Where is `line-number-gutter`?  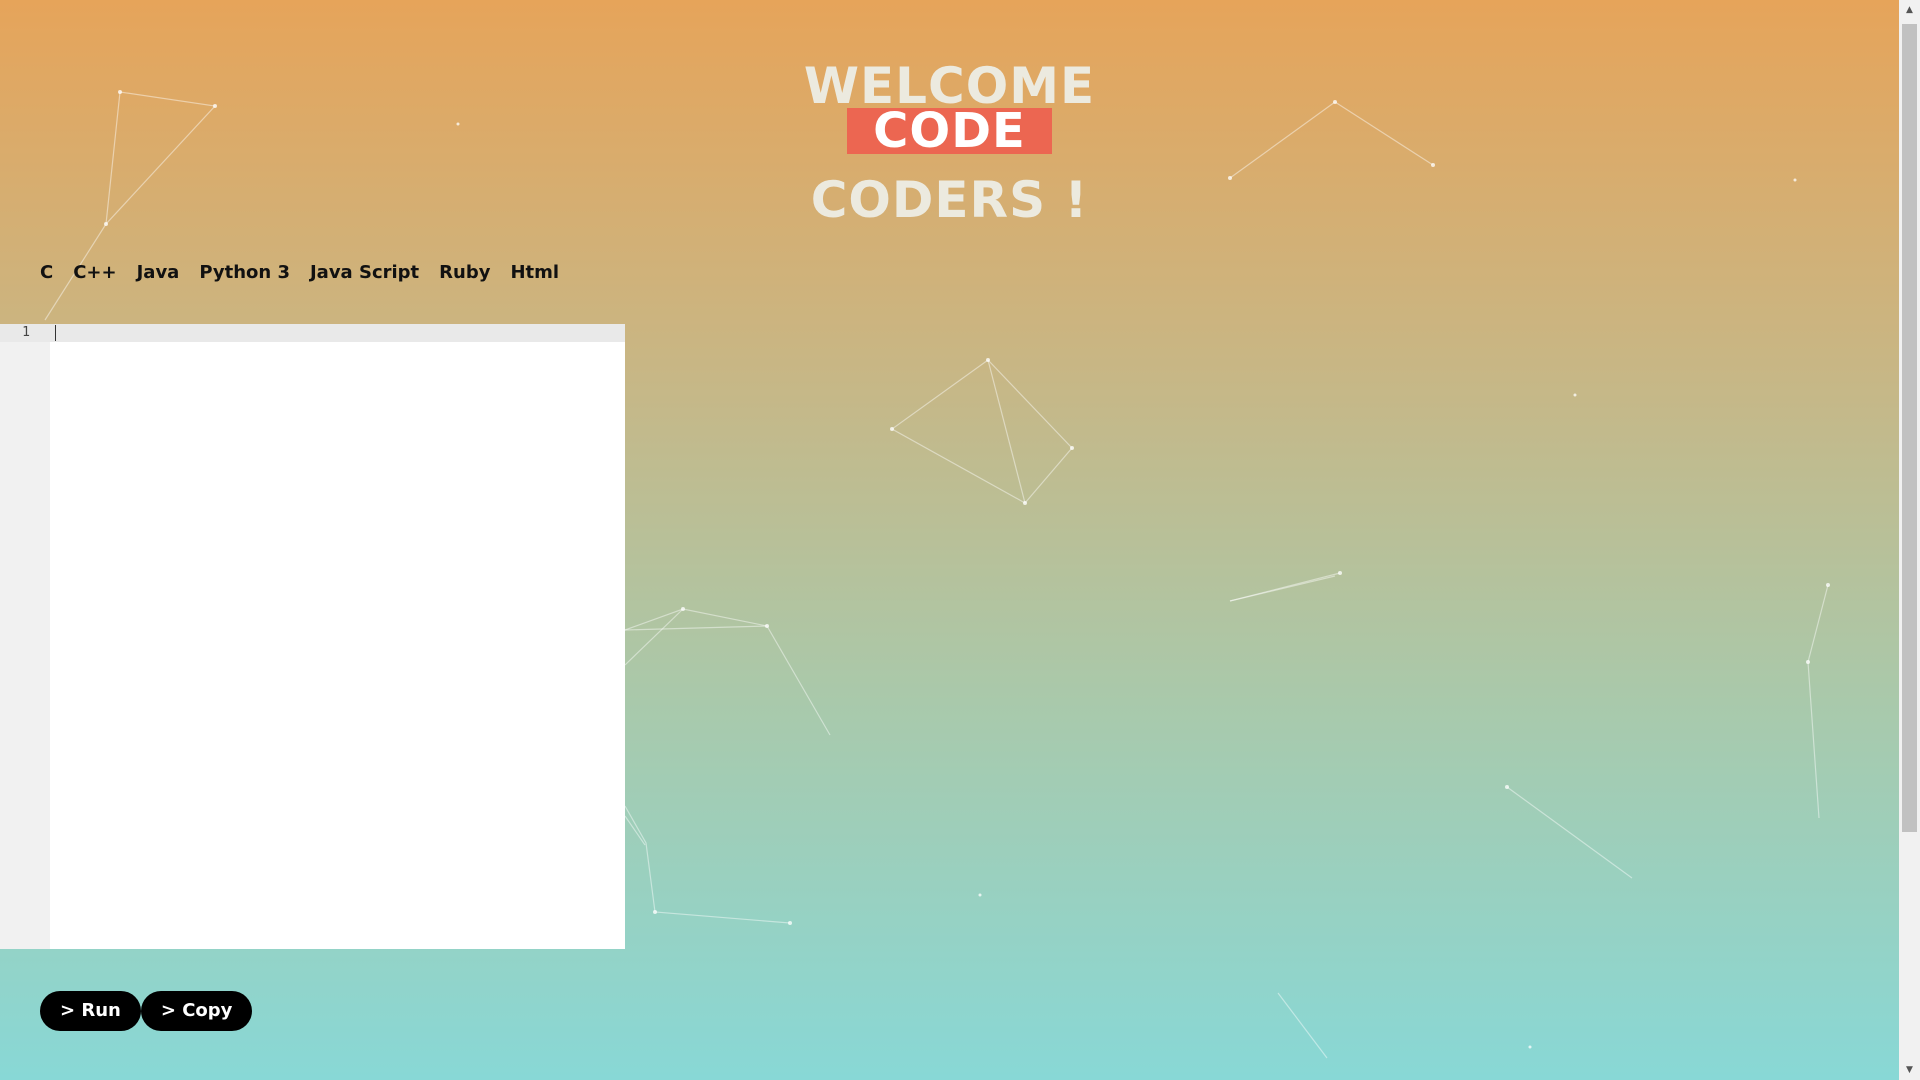 line-number-gutter is located at coordinates (25, 636).